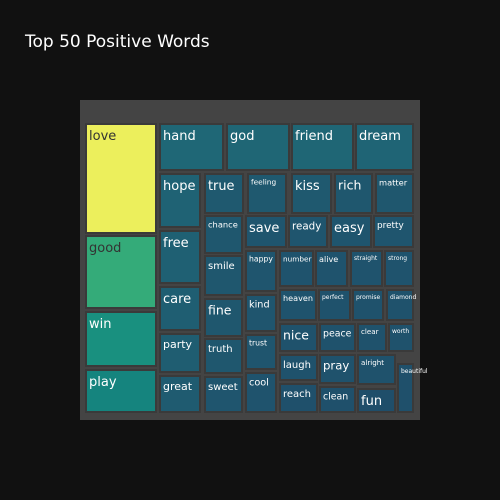 The image size is (500, 500). I want to click on treemap-cell-fine: fine, so click(223, 317).